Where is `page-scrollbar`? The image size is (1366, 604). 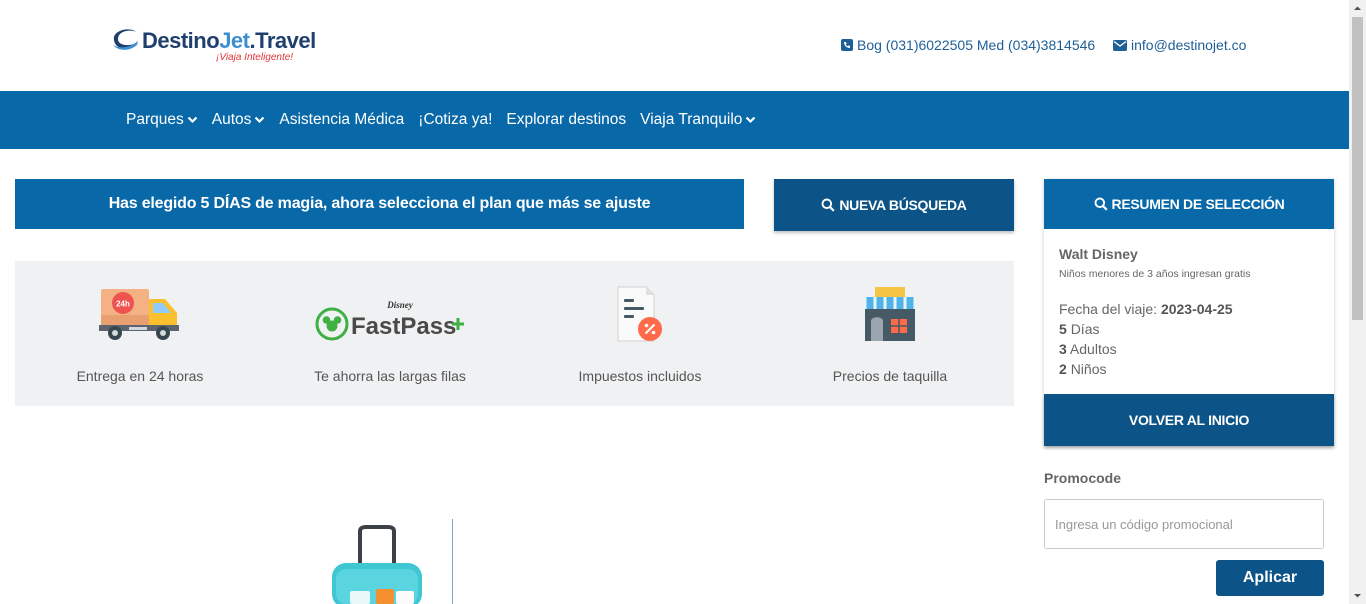 page-scrollbar is located at coordinates (1357, 302).